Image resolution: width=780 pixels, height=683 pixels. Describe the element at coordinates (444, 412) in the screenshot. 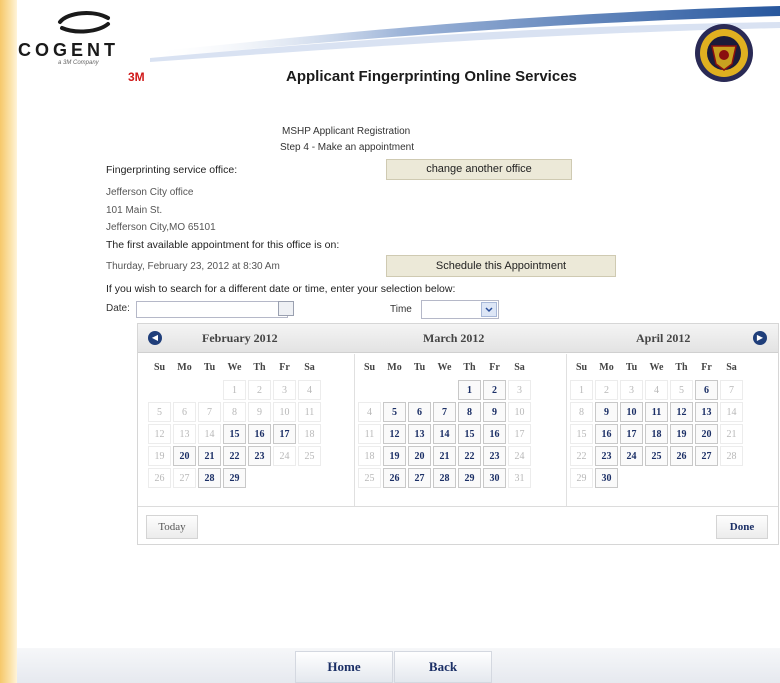

I see `day-cell: 7` at that location.